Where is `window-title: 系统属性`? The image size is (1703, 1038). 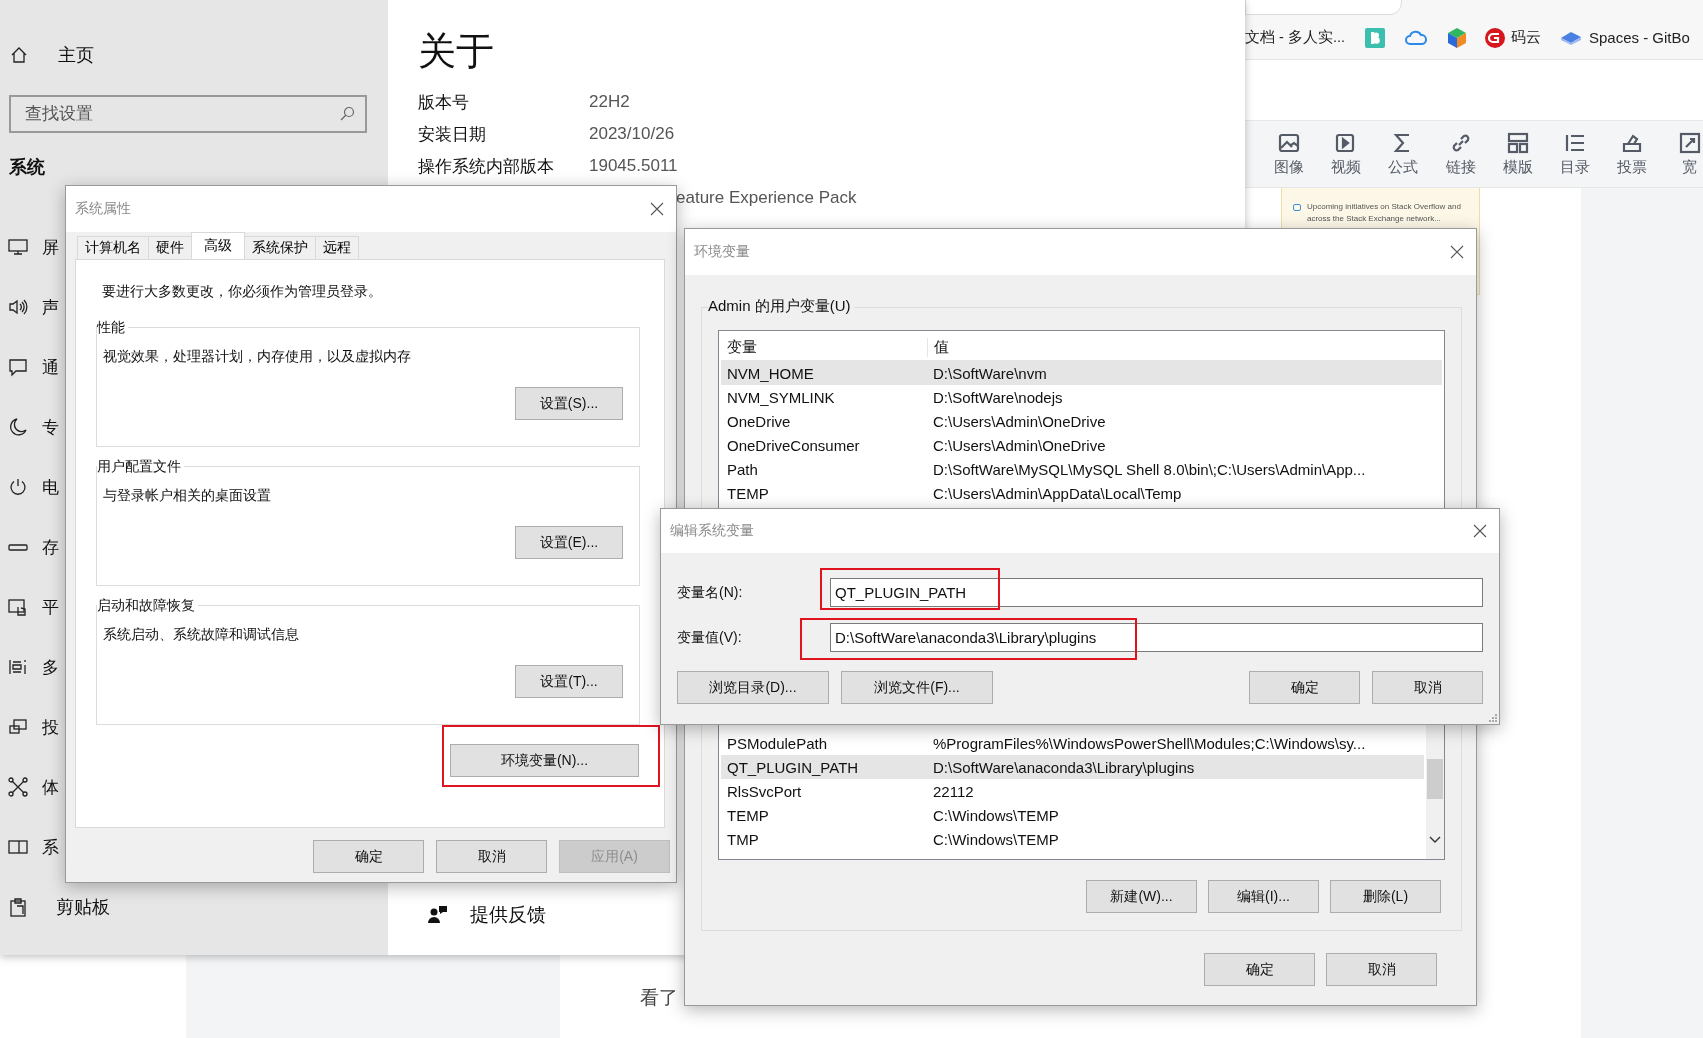 window-title: 系统属性 is located at coordinates (103, 209).